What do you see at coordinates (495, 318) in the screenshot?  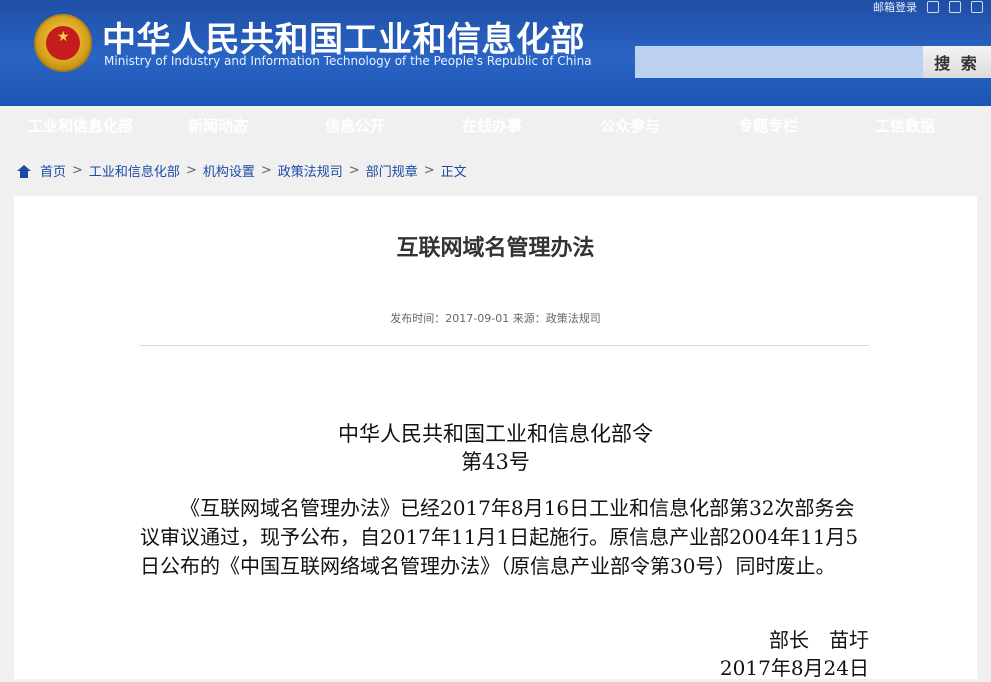 I see `article-meta: 发布时间：2017-09-01 来源：政策法规司` at bounding box center [495, 318].